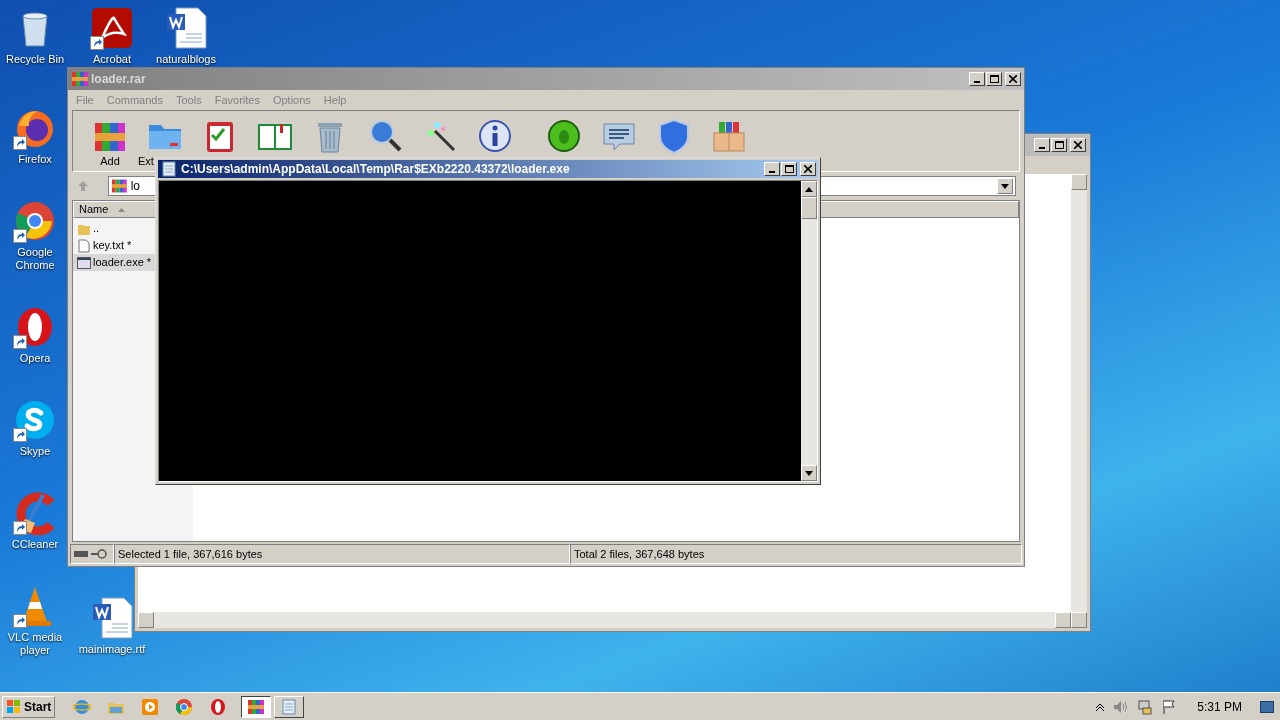 The width and height of the screenshot is (1280, 720). What do you see at coordinates (35, 644) in the screenshot?
I see `desktop-icon-label: VLC media player` at bounding box center [35, 644].